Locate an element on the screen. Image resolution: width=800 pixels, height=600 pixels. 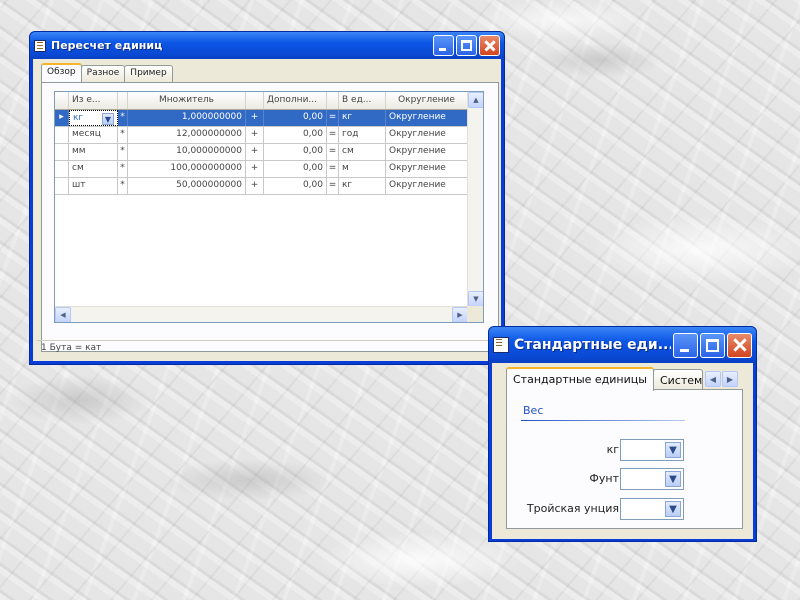
tab-strip: Обзор Разное Пример is located at coordinates (107, 72).